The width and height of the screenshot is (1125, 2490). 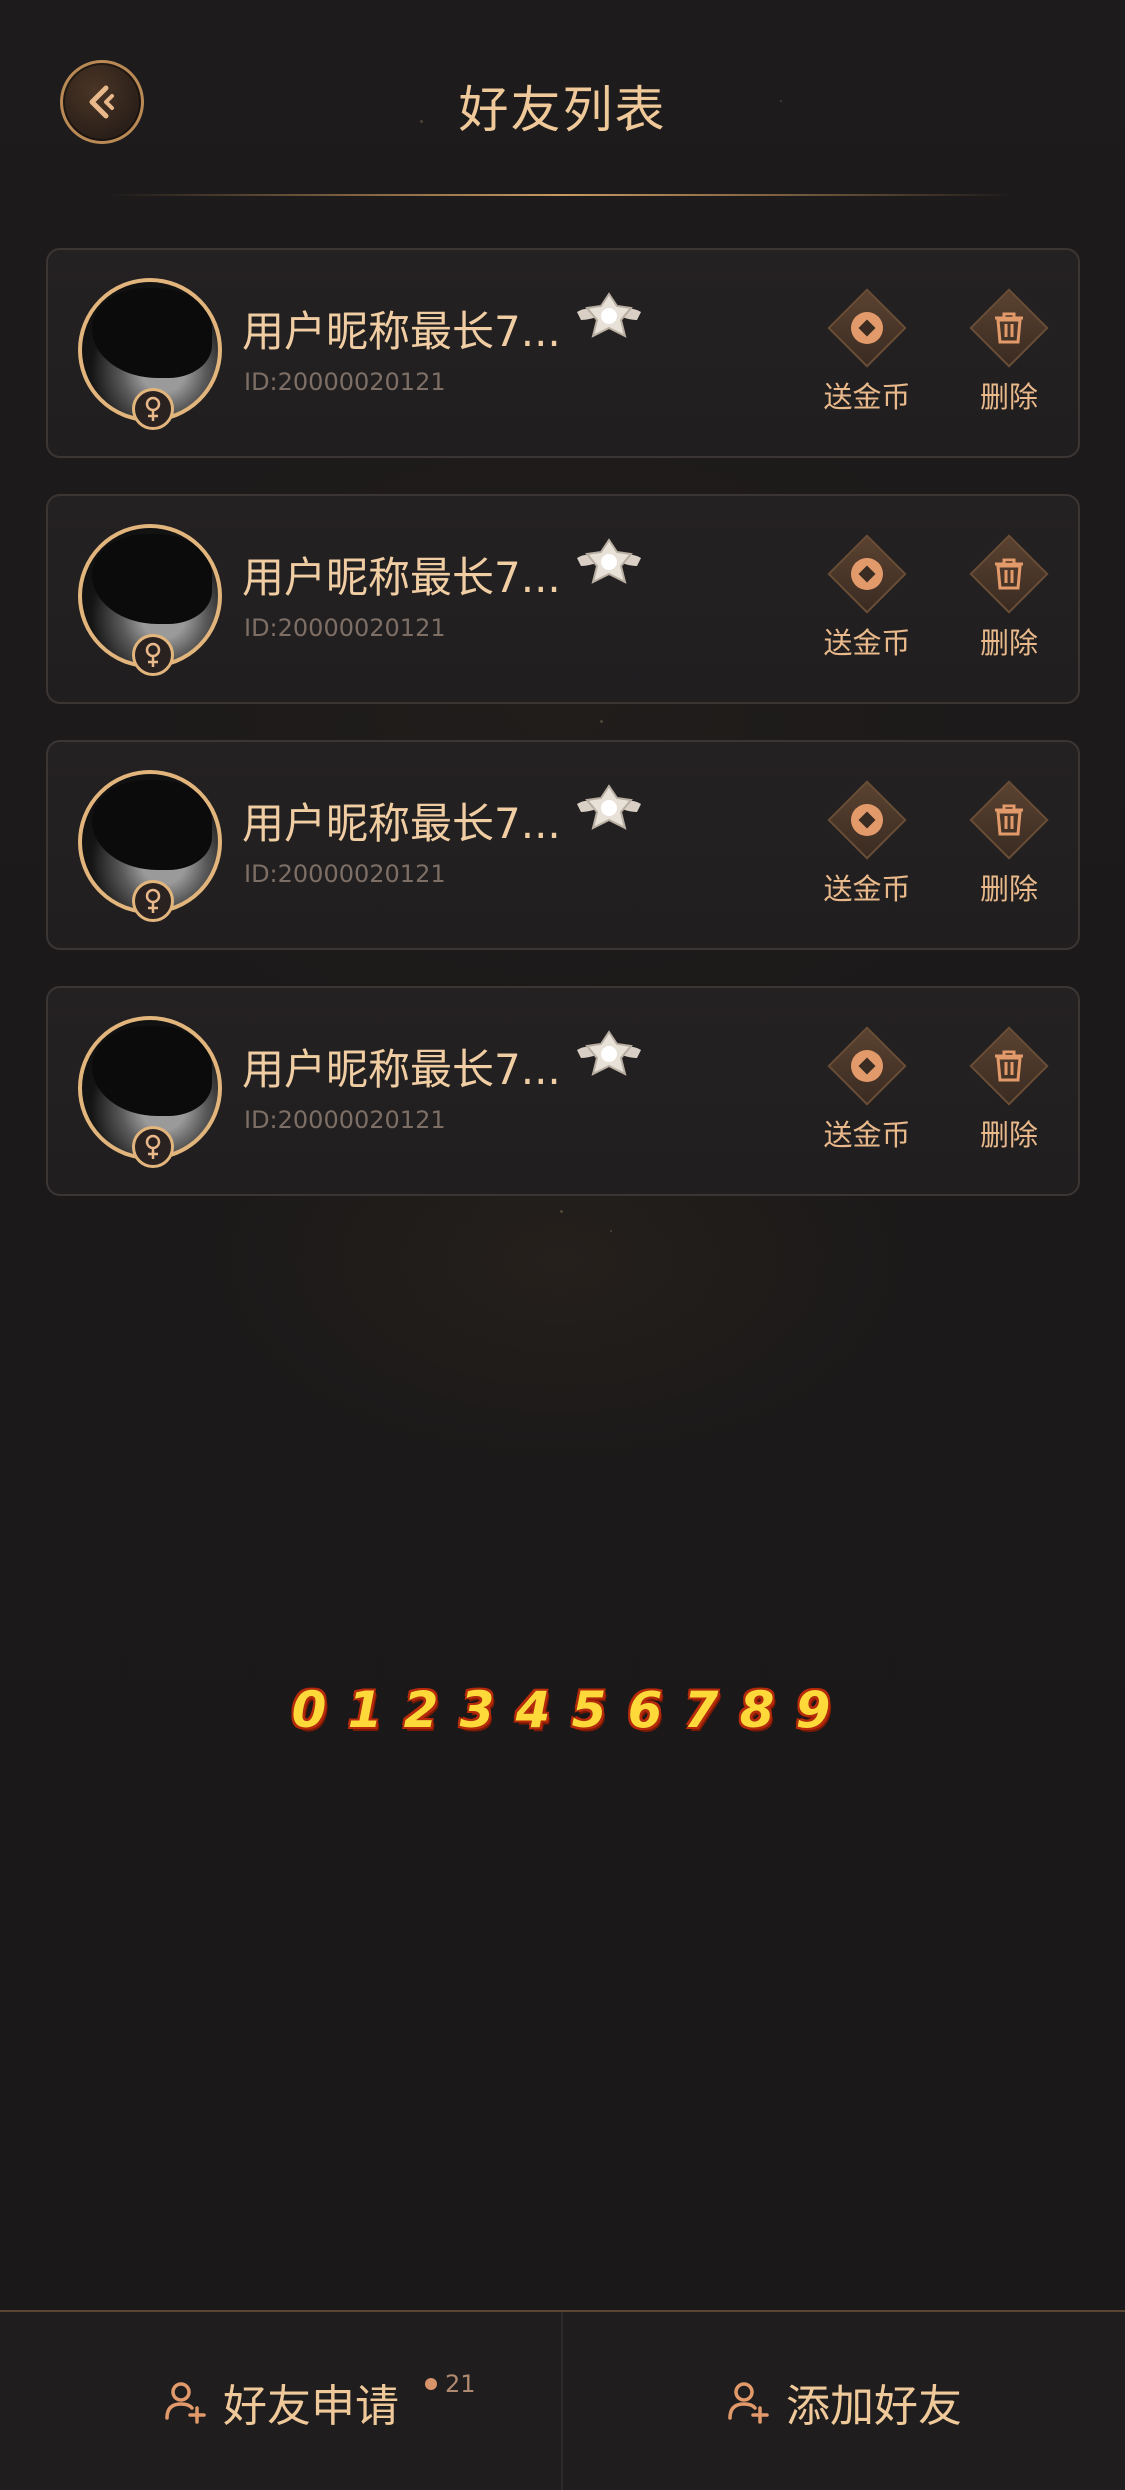 What do you see at coordinates (562, 110) in the screenshot?
I see `page-title: 好友列表` at bounding box center [562, 110].